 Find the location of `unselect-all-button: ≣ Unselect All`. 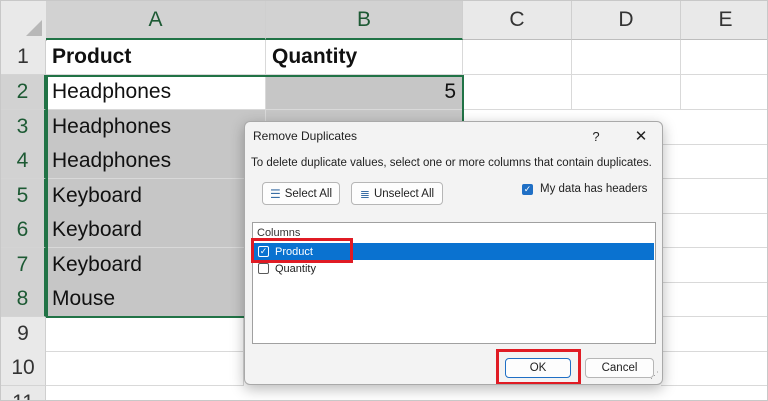

unselect-all-button: ≣ Unselect All is located at coordinates (397, 193).